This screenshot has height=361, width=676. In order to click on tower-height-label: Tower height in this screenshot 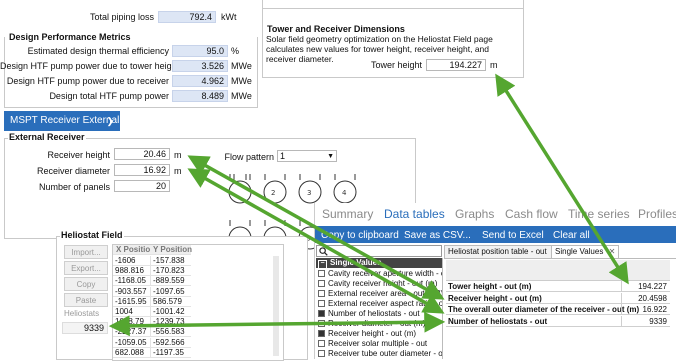, I will do `click(396, 65)`.